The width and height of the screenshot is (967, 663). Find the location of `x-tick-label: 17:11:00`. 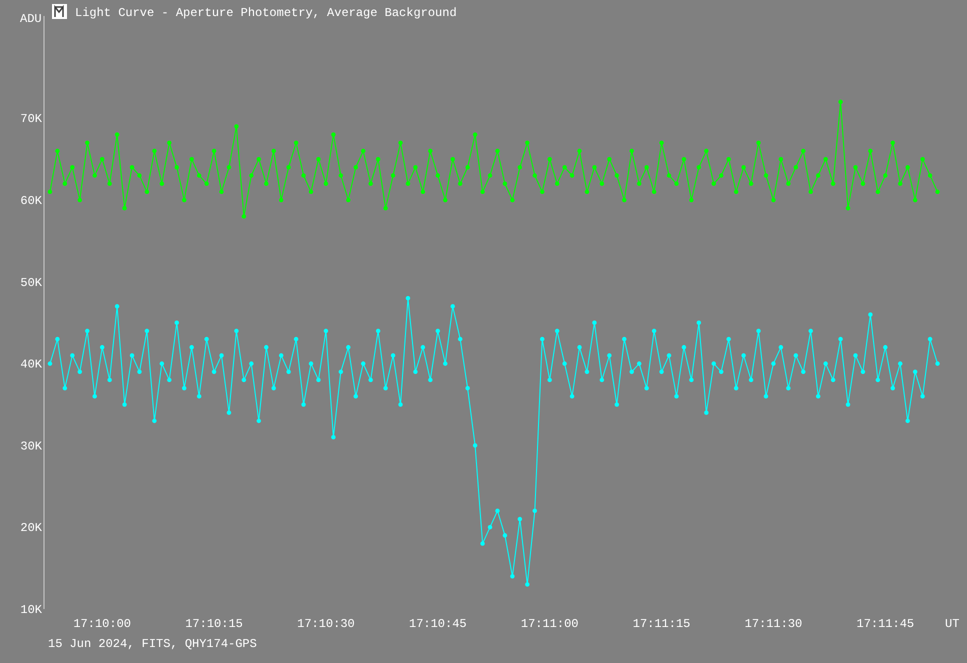

x-tick-label: 17:11:00 is located at coordinates (549, 624).